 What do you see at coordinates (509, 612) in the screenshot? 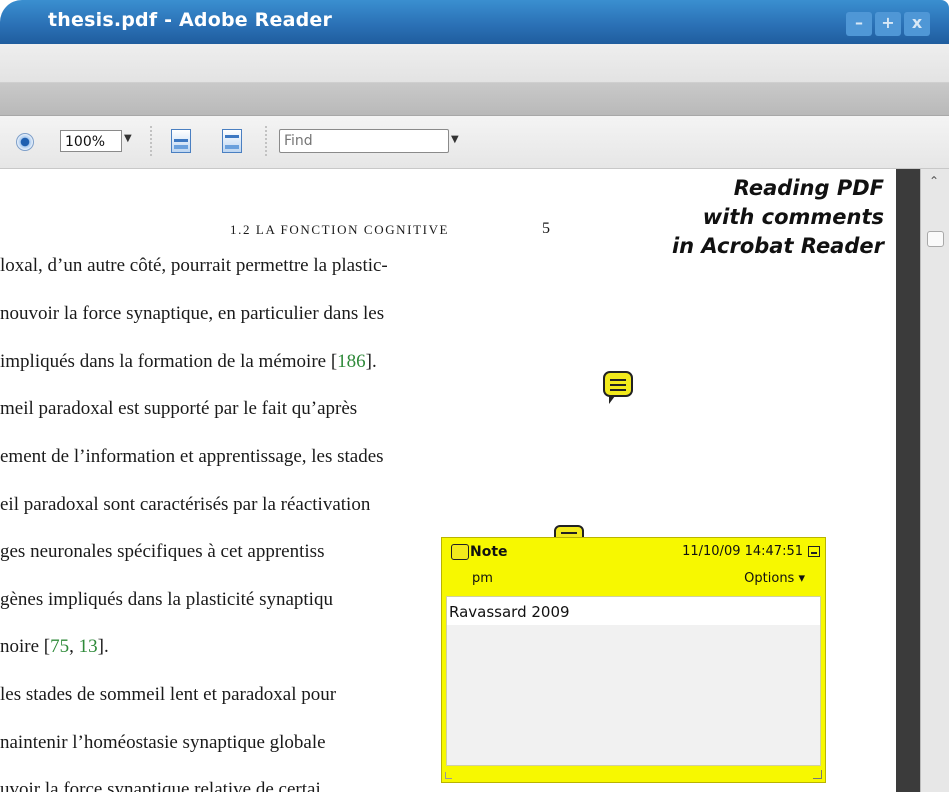
I see `note-text: Ravassard 2009` at bounding box center [509, 612].